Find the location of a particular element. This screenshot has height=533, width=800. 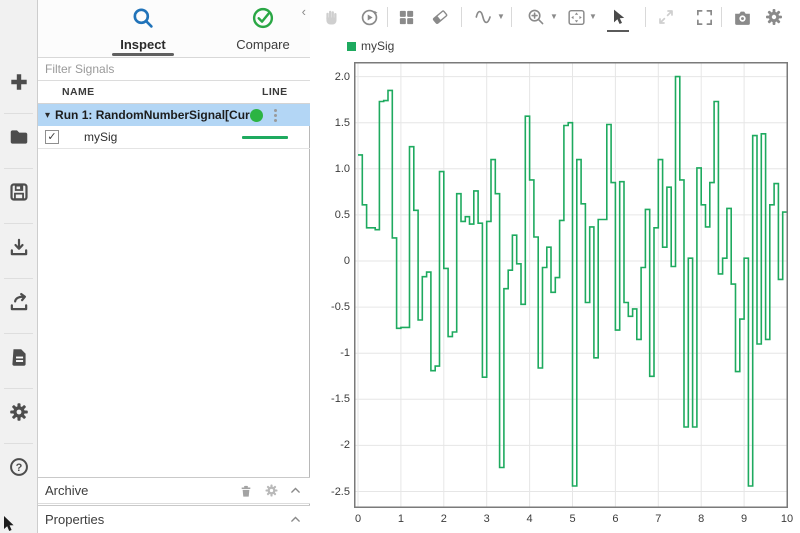

zoom-in-icon is located at coordinates (536, 17).